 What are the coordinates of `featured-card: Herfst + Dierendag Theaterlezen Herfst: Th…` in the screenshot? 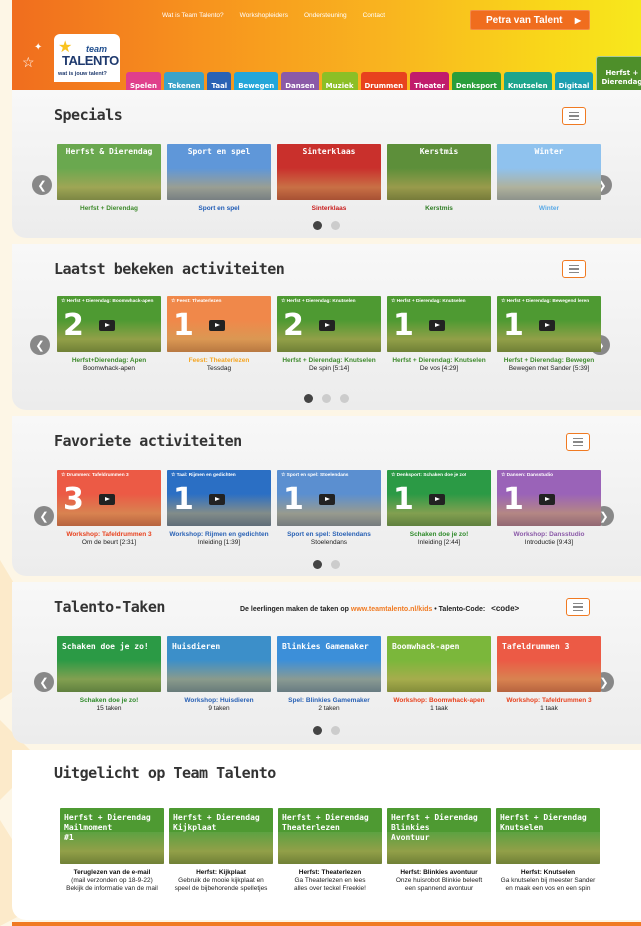 It's located at (330, 850).